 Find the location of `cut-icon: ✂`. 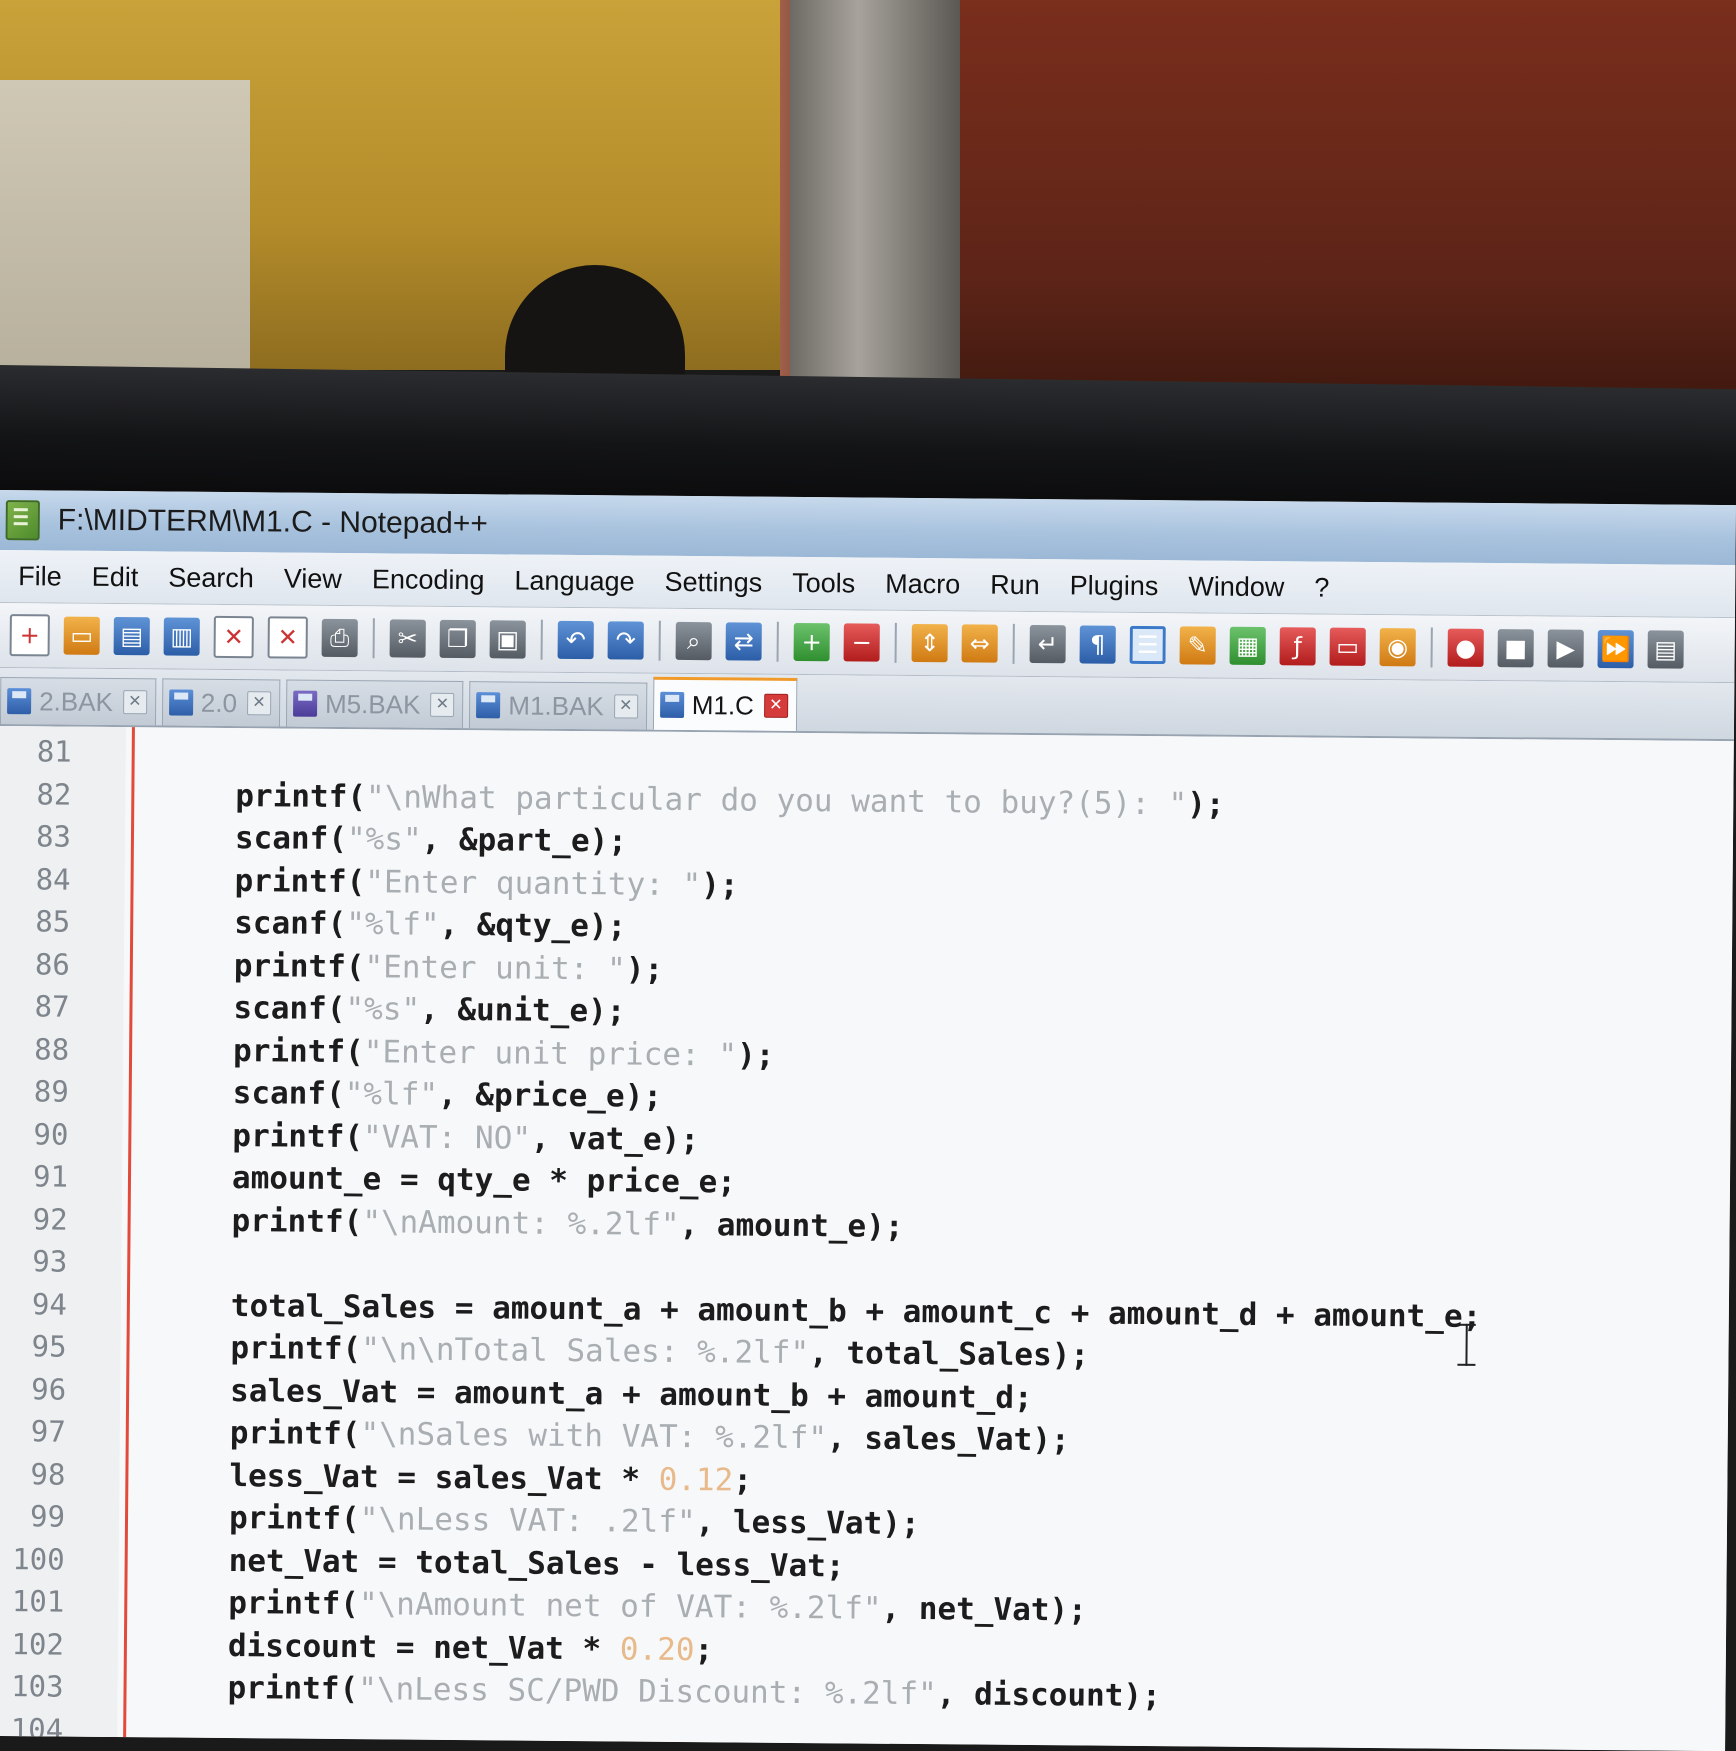

cut-icon: ✂ is located at coordinates (407, 638).